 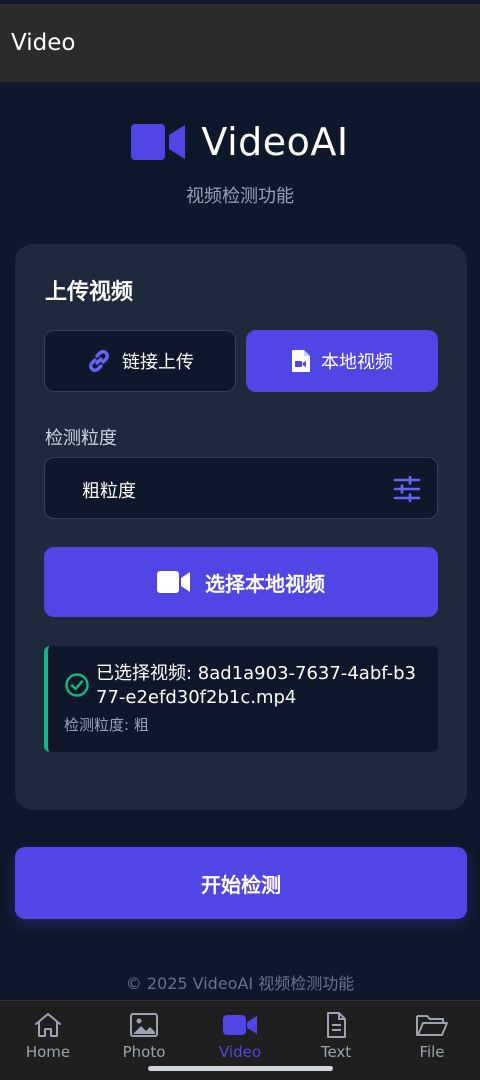 I want to click on footer-copyright: © 2025 VideoAI 视频检测功能, so click(x=240, y=983).